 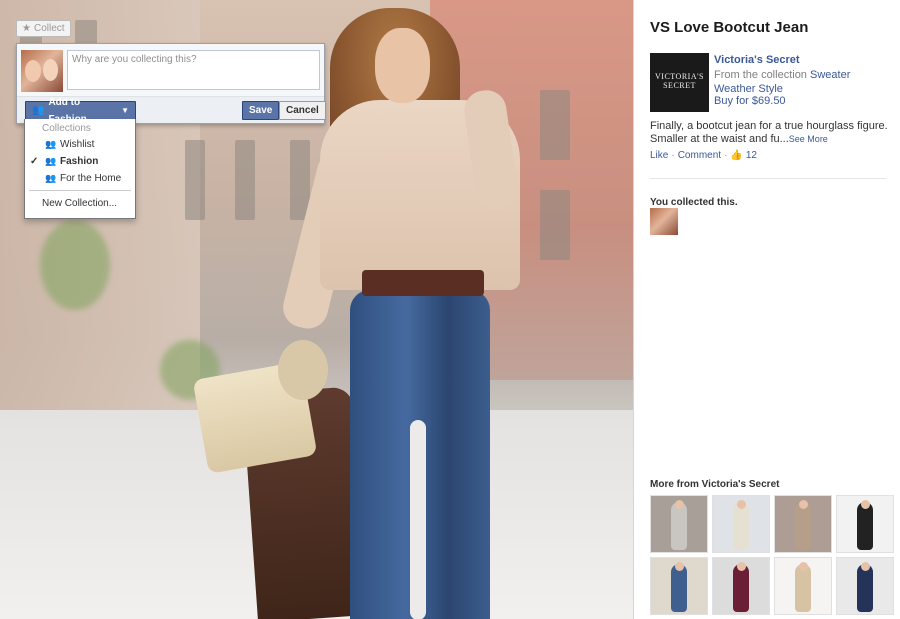 I want to click on bootcut-jeans, so click(x=420, y=454).